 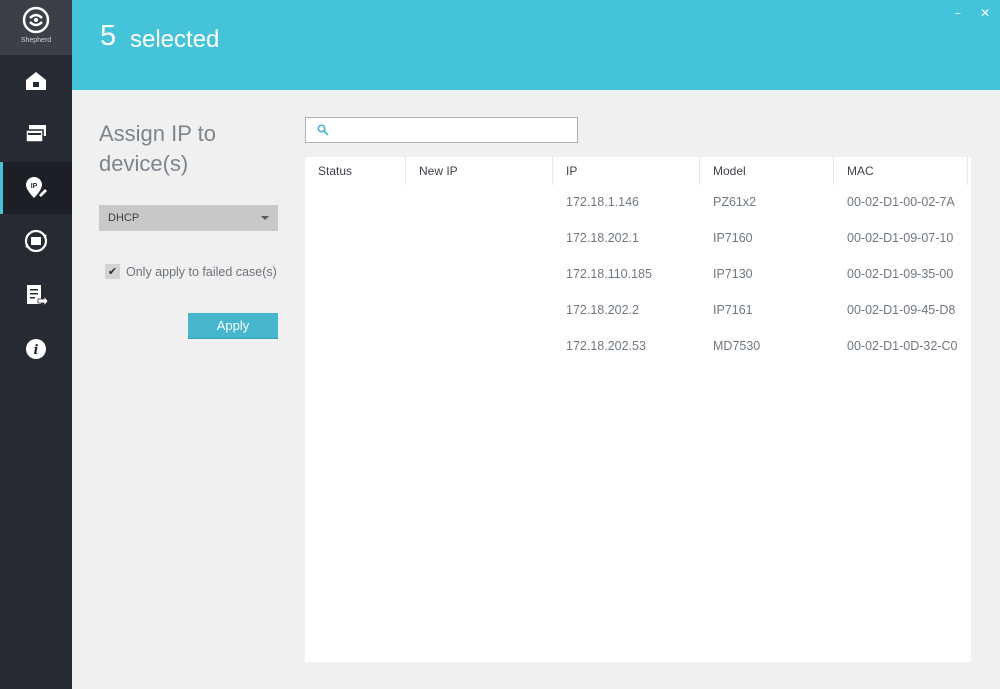 I want to click on cell-ip: 172.18.110.185, so click(x=609, y=274).